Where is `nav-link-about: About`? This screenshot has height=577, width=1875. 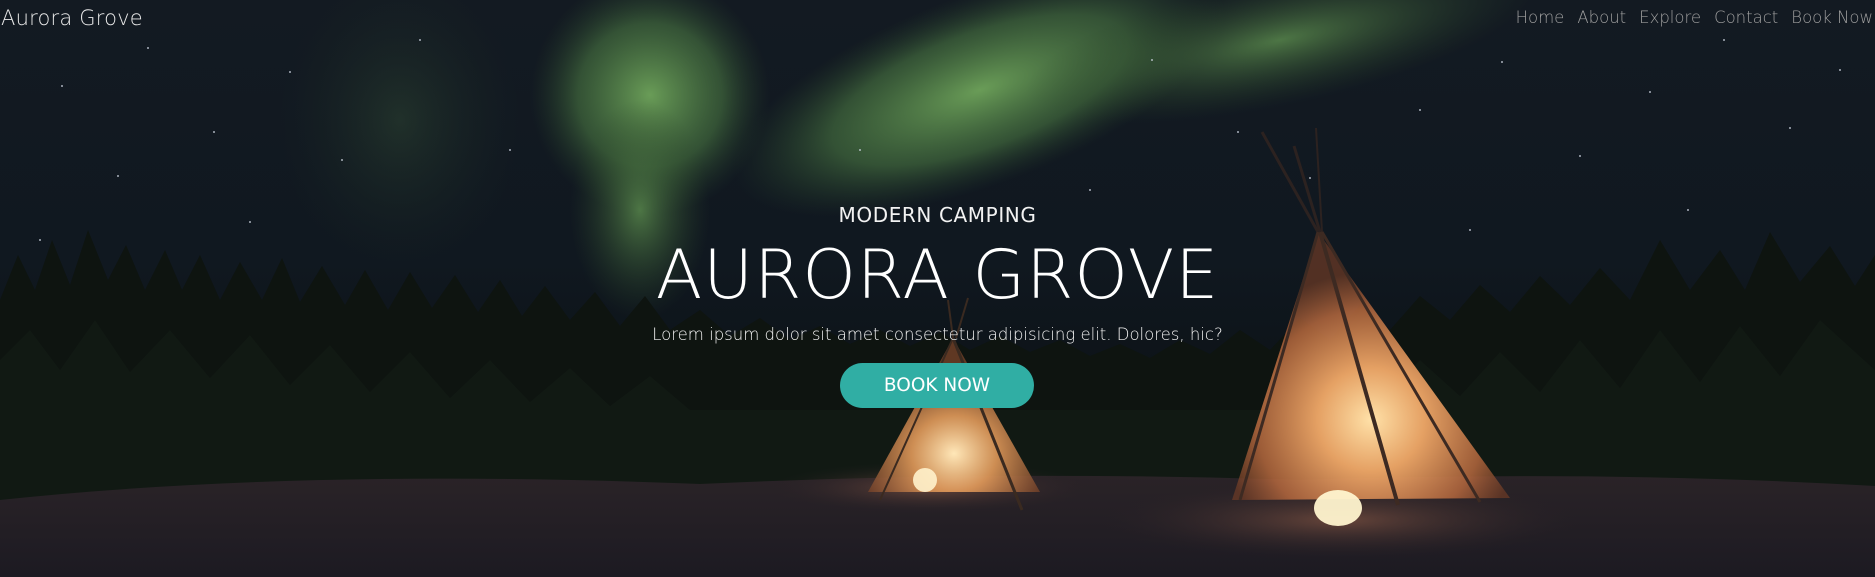
nav-link-about: About is located at coordinates (1601, 17).